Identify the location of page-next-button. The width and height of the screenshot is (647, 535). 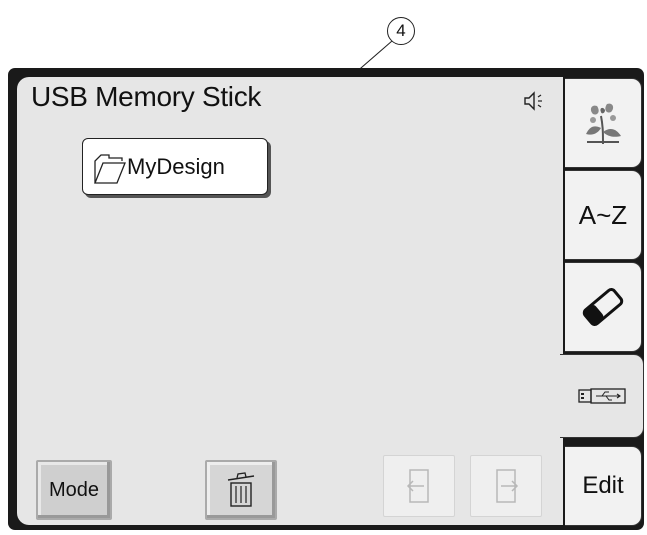
(506, 486).